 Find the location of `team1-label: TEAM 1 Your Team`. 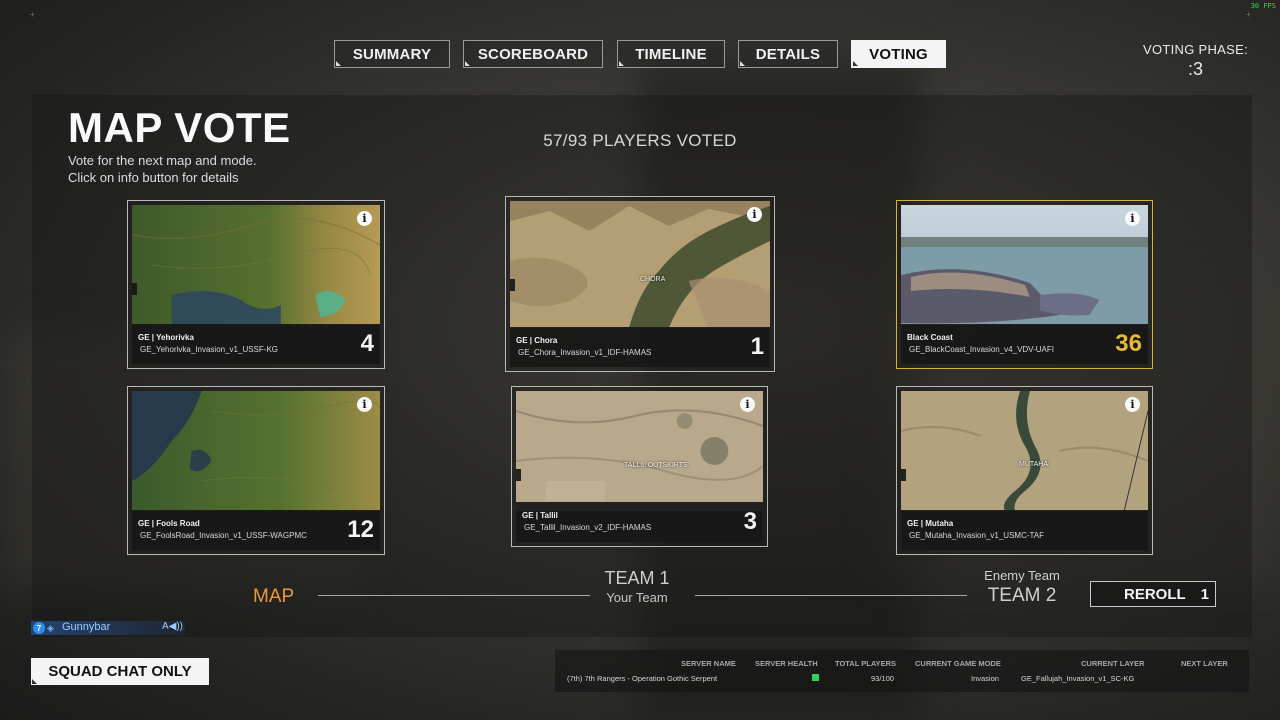

team1-label: TEAM 1 Your Team is located at coordinates (637, 586).